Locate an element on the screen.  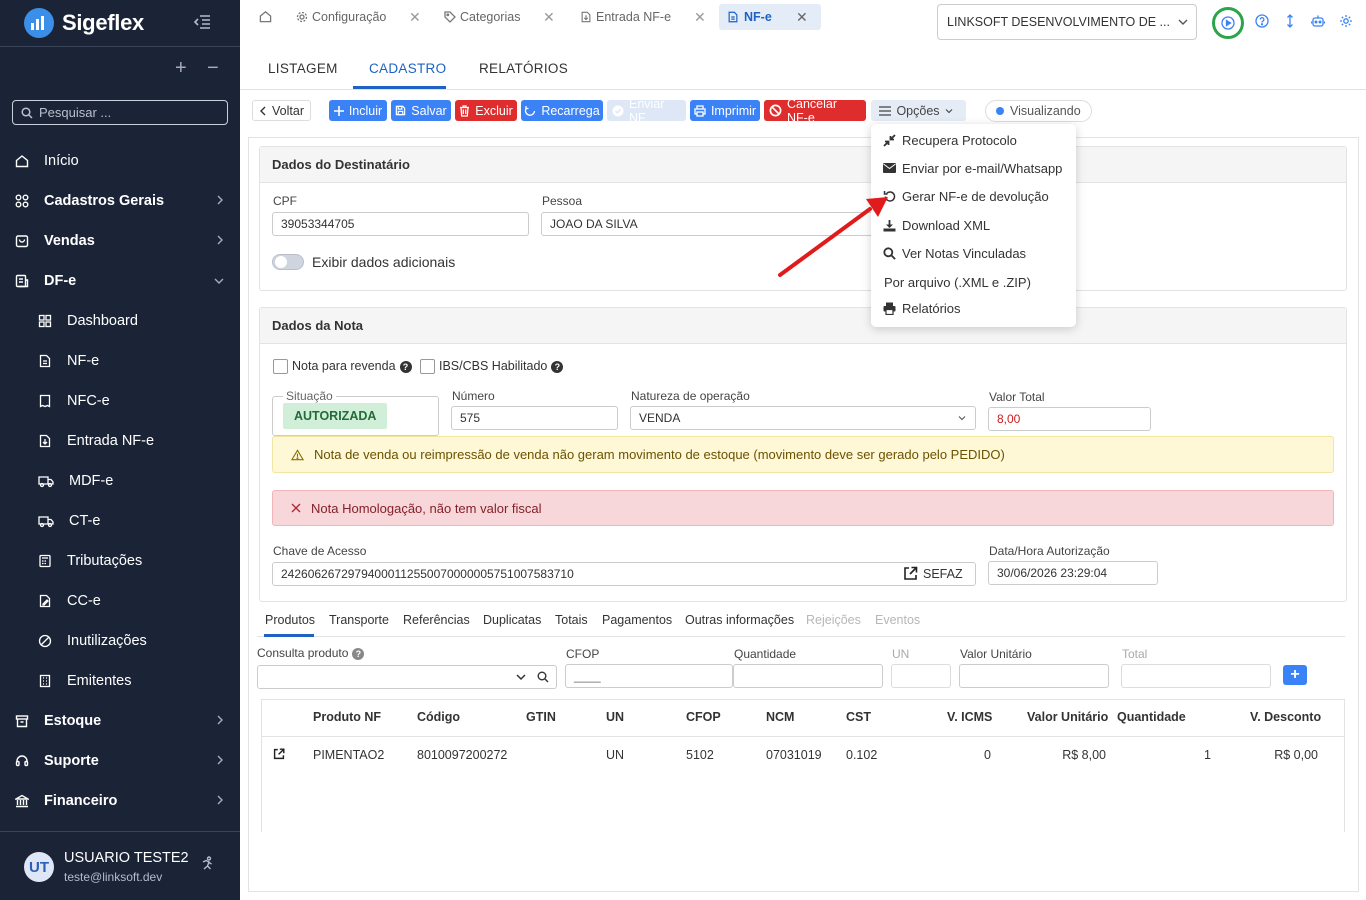
tab-outras-informacoes: Outras informações is located at coordinates (739, 620).